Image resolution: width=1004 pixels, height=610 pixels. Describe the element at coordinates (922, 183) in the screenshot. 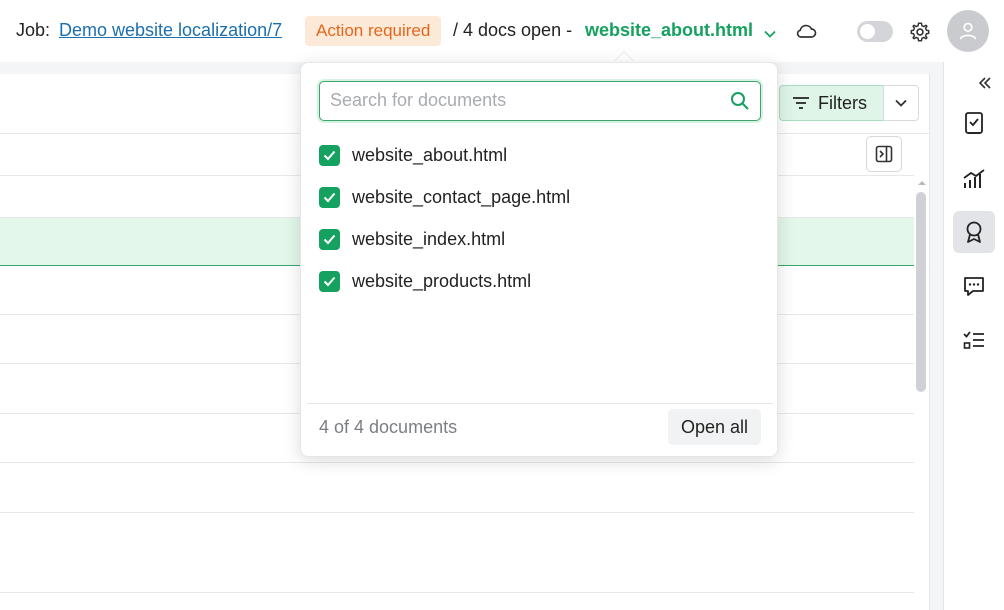

I see `scroll-up-icon` at that location.